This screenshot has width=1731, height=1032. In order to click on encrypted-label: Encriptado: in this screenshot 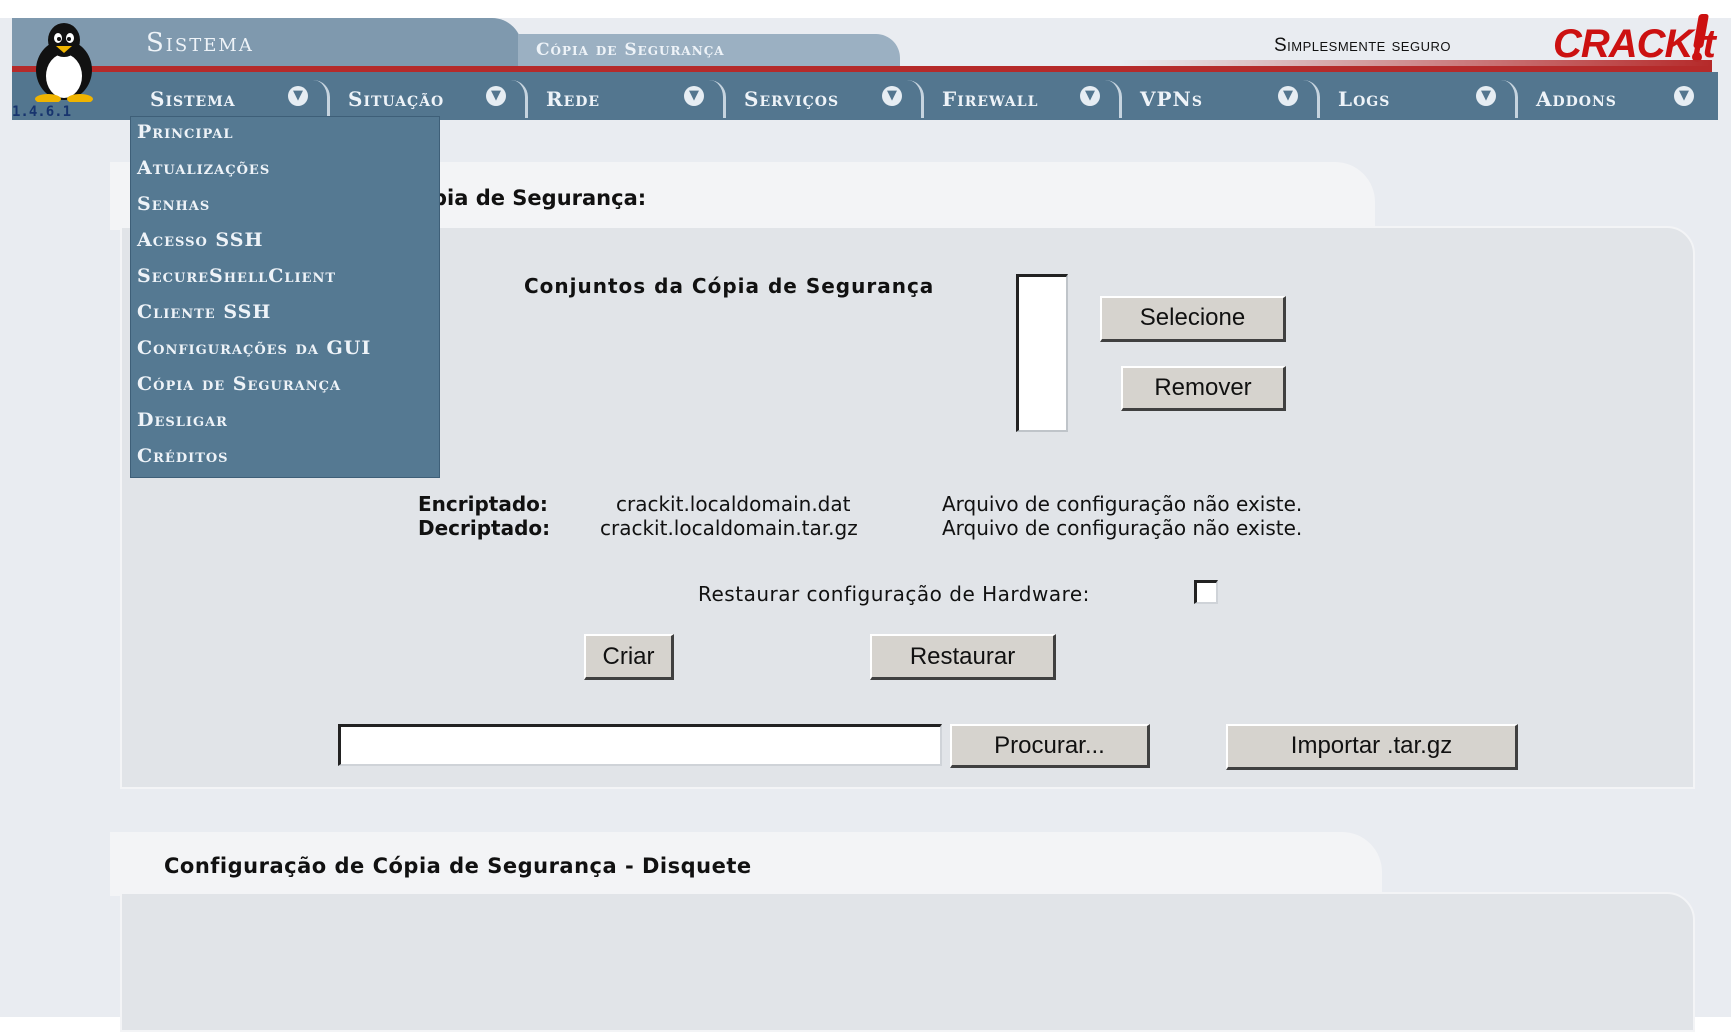, I will do `click(483, 504)`.